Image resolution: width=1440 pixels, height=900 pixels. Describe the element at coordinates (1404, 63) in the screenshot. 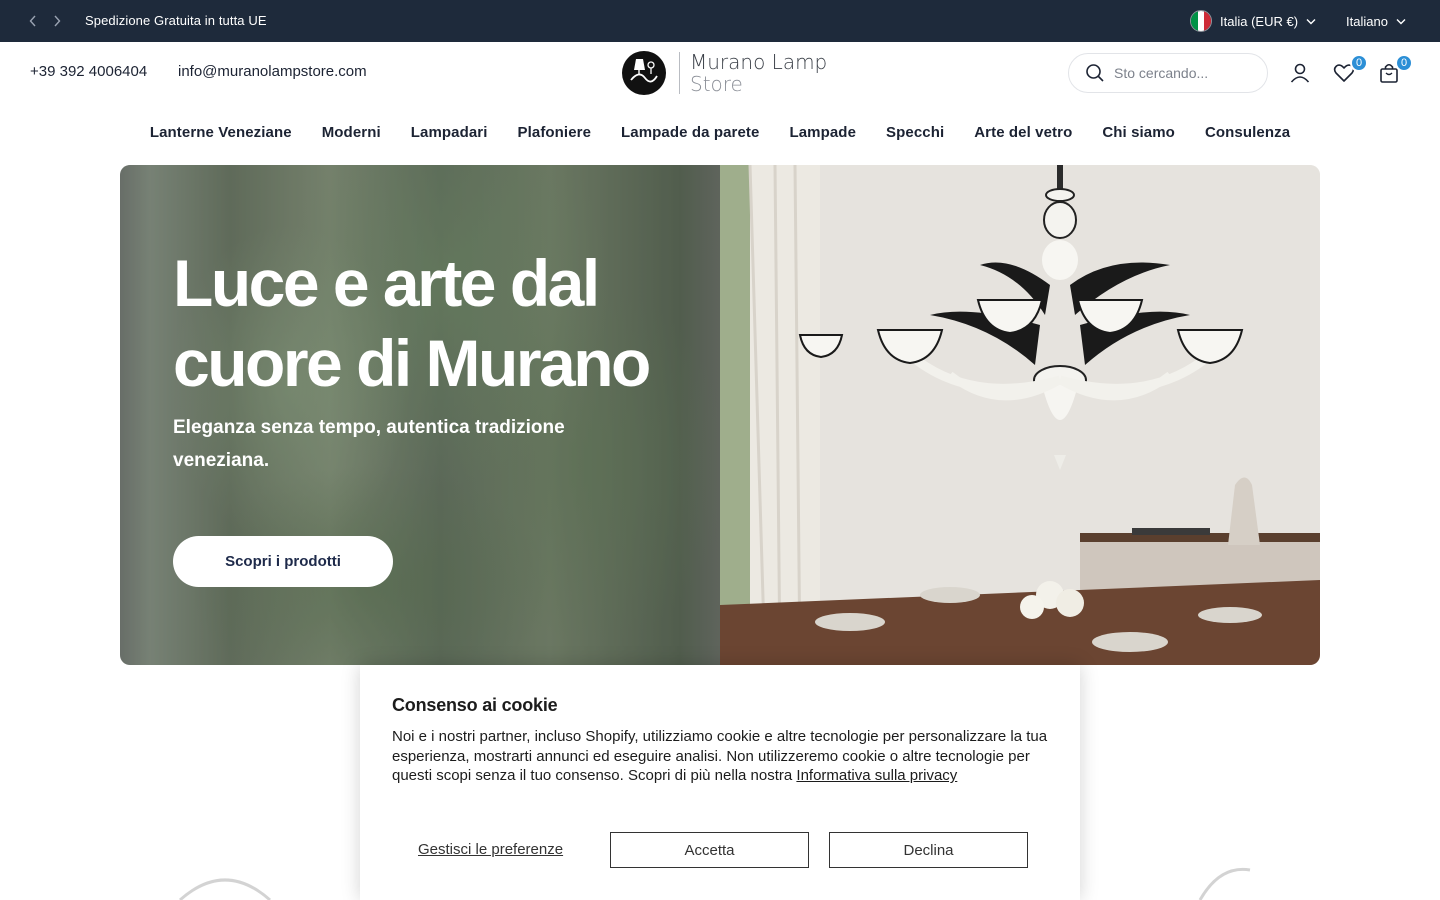

I see `cart-count-badge: 0` at that location.